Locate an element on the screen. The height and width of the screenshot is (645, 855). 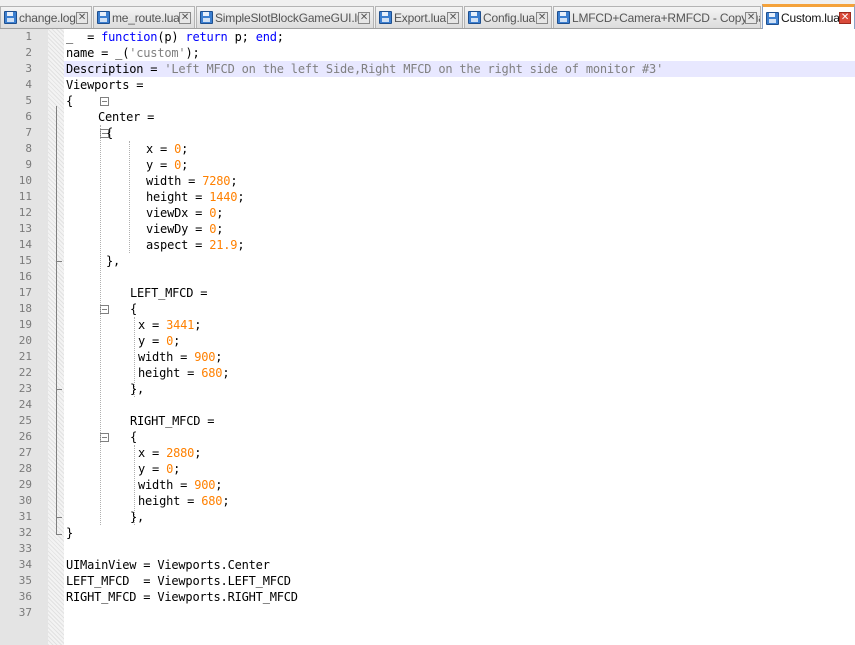
line-number: 15 is located at coordinates (25, 260).